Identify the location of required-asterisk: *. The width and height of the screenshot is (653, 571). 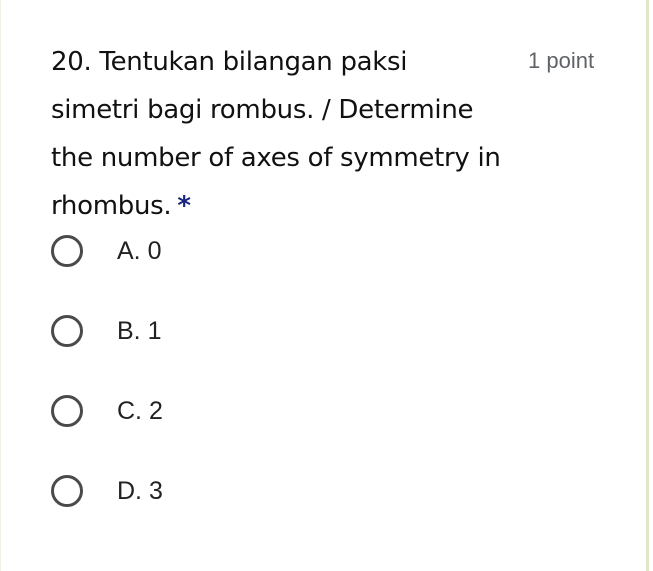
(184, 206).